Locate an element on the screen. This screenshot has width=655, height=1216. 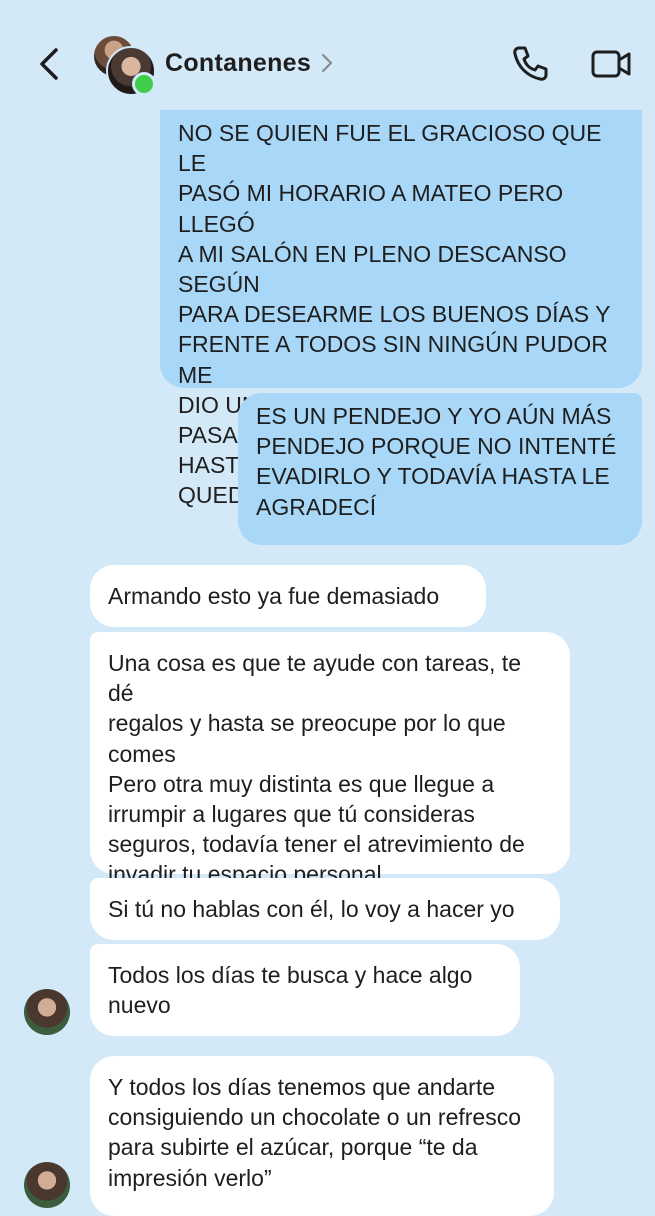
message-bubble-incoming: Armando esto ya fue demasiado is located at coordinates (288, 596).